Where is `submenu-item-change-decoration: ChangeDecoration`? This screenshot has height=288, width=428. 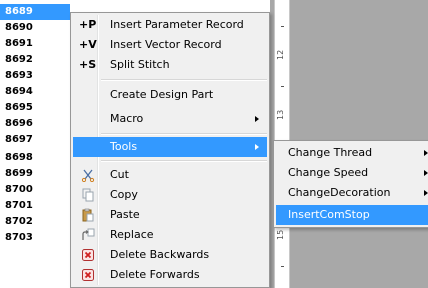
submenu-item-change-decoration: ChangeDecoration is located at coordinates (352, 193).